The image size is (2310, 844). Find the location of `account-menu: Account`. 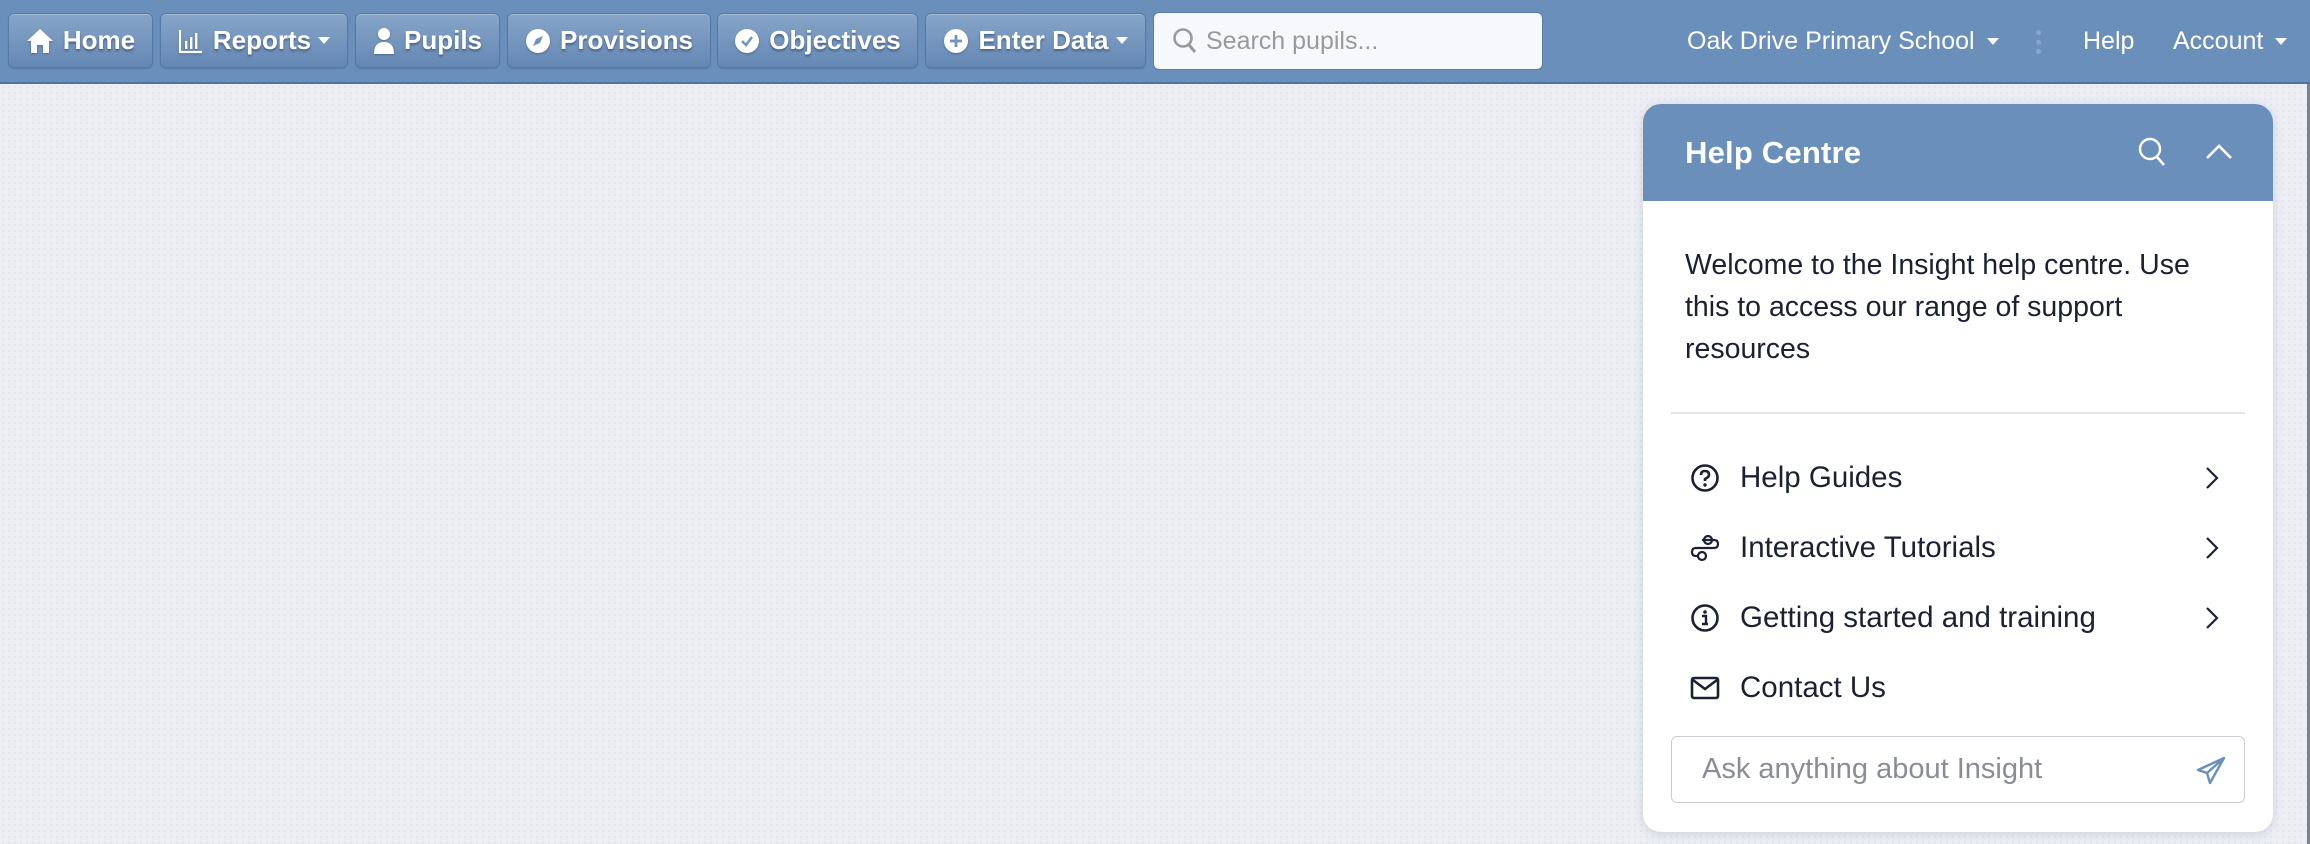

account-menu: Account is located at coordinates (2230, 41).